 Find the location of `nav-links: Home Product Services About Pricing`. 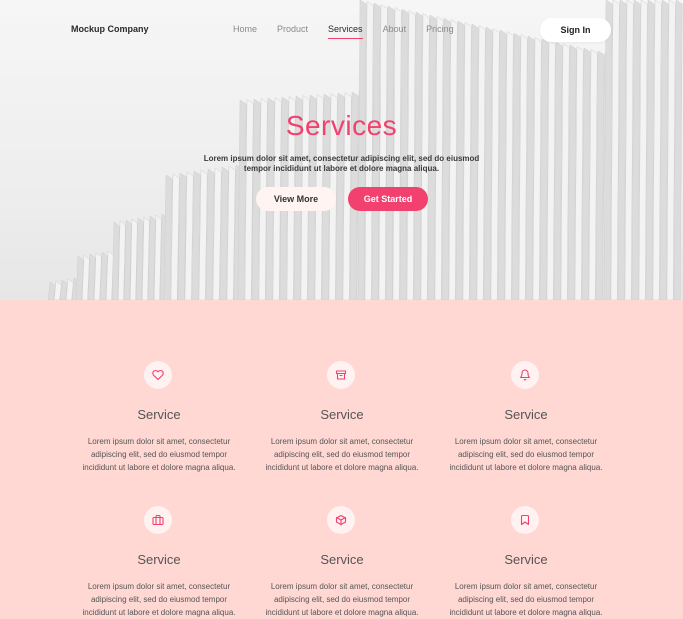

nav-links: Home Product Services About Pricing is located at coordinates (353, 31).